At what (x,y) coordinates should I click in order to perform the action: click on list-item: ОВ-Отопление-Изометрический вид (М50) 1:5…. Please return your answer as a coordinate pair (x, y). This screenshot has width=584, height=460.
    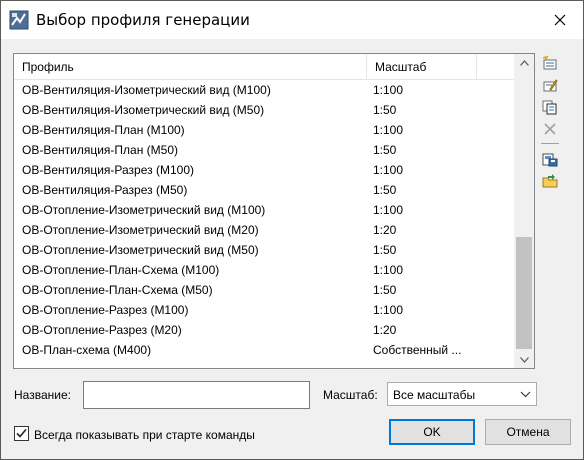
    Looking at the image, I should click on (264, 250).